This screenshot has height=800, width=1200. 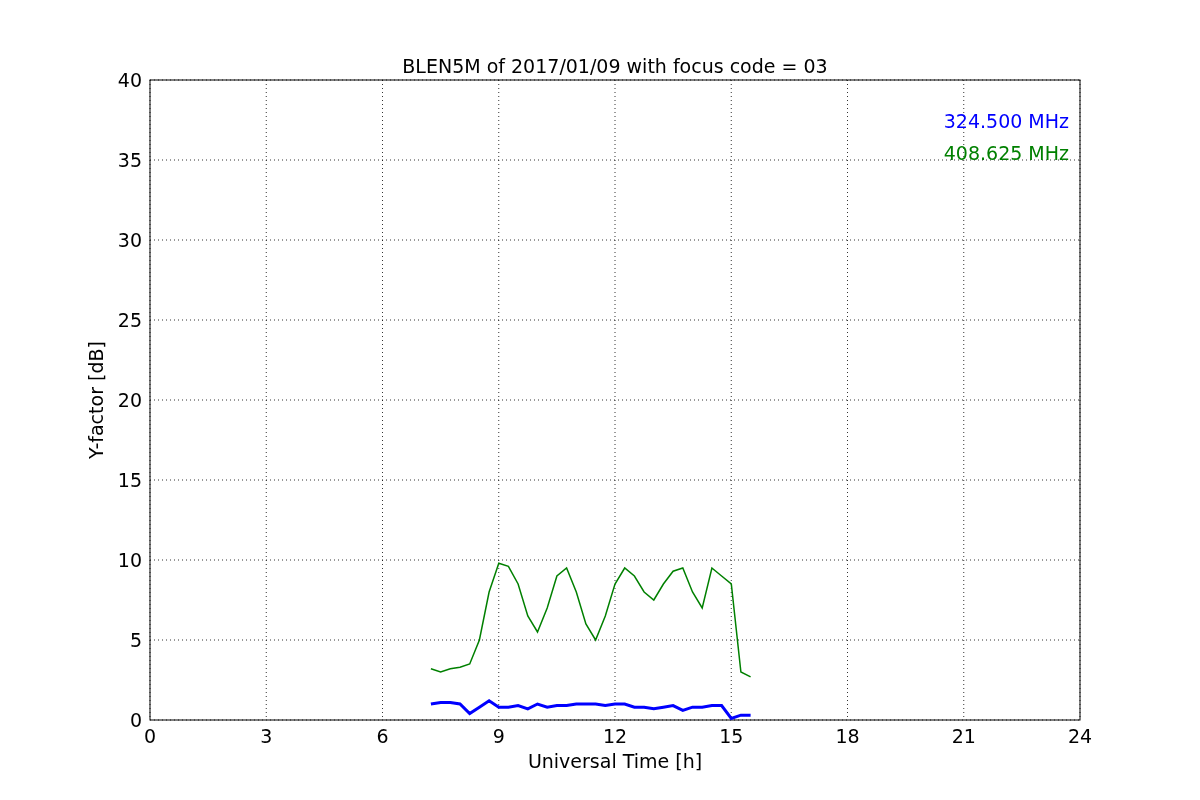 What do you see at coordinates (847, 736) in the screenshot?
I see `x-tick-label: 18` at bounding box center [847, 736].